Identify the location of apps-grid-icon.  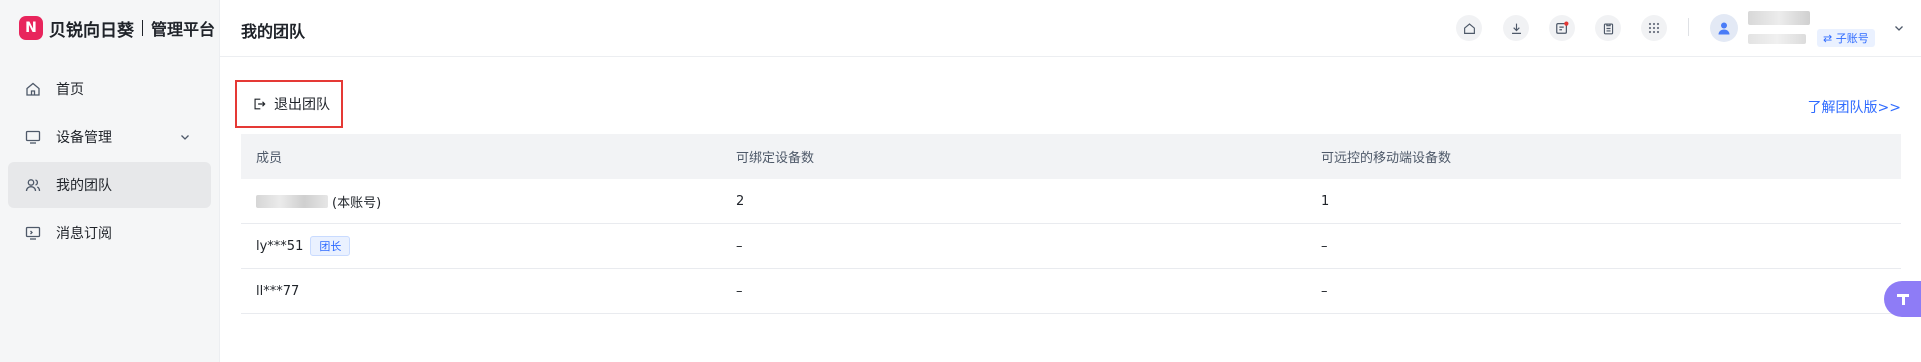
(1654, 28).